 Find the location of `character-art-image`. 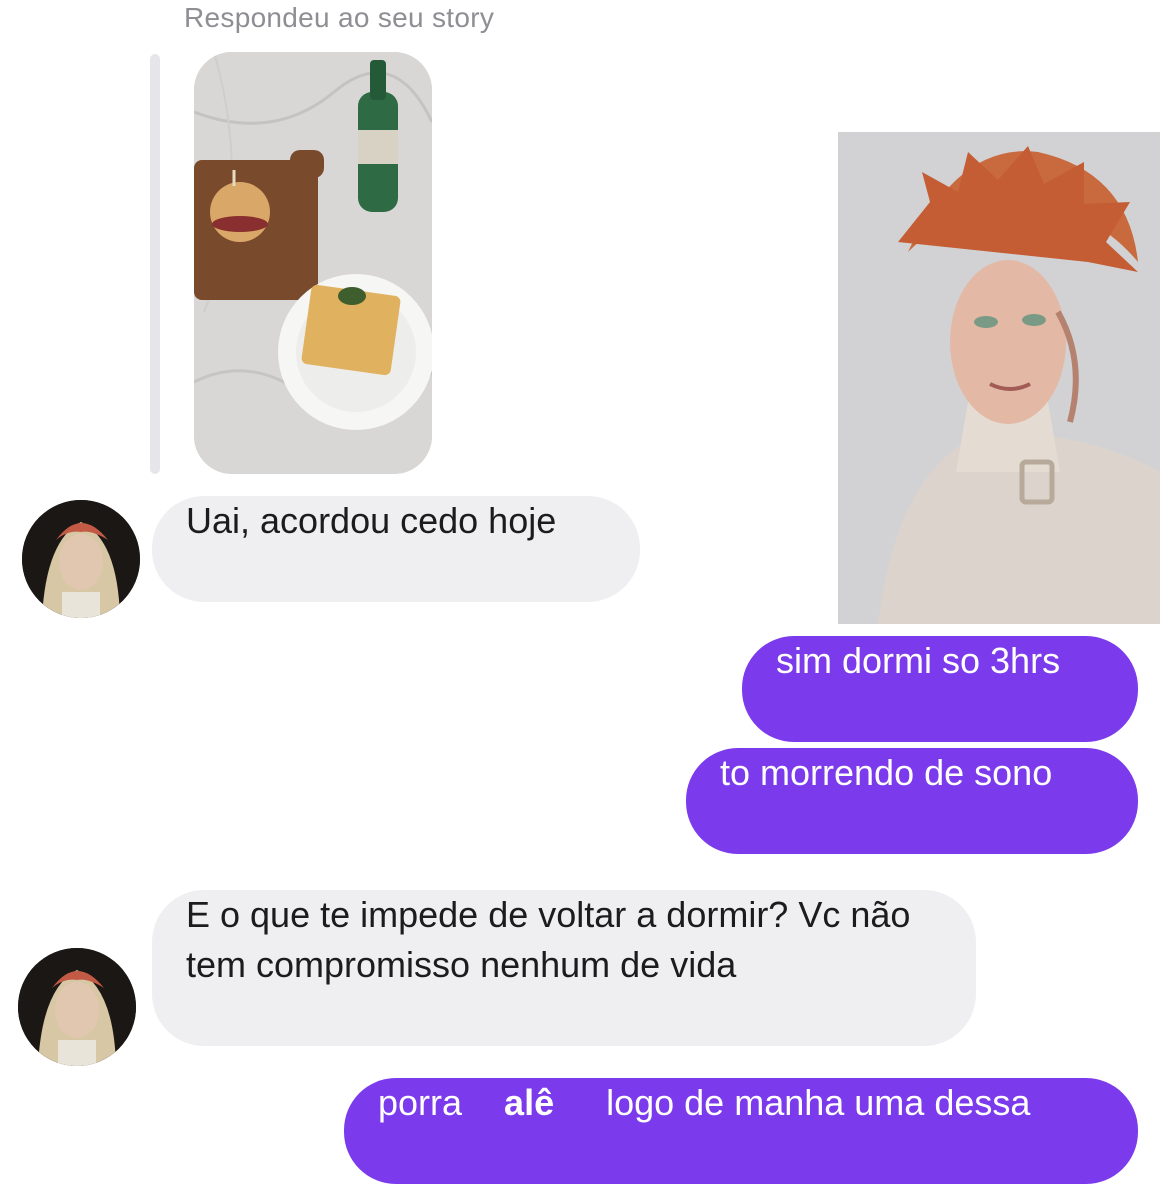

character-art-image is located at coordinates (999, 378).